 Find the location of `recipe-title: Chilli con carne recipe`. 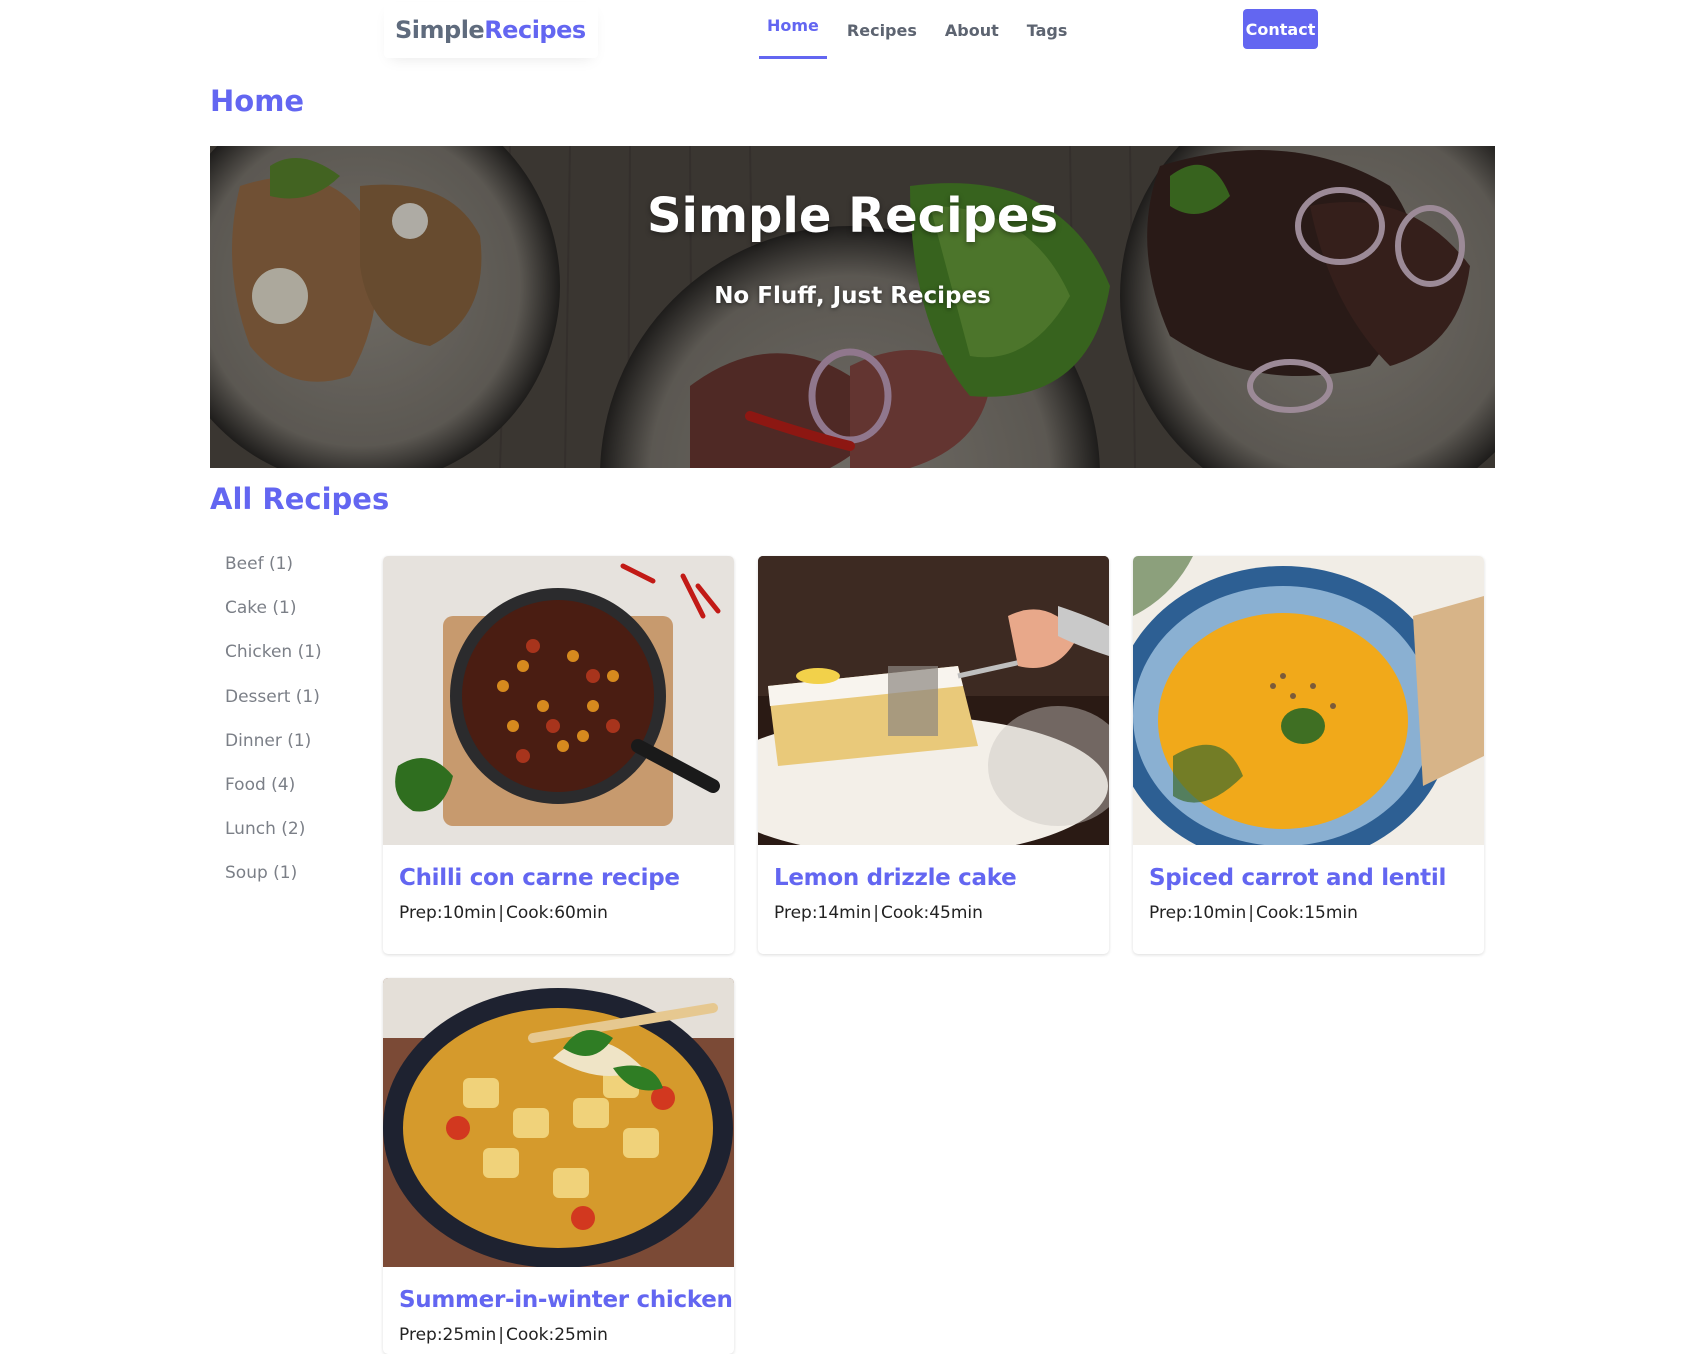

recipe-title: Chilli con carne recipe is located at coordinates (558, 878).